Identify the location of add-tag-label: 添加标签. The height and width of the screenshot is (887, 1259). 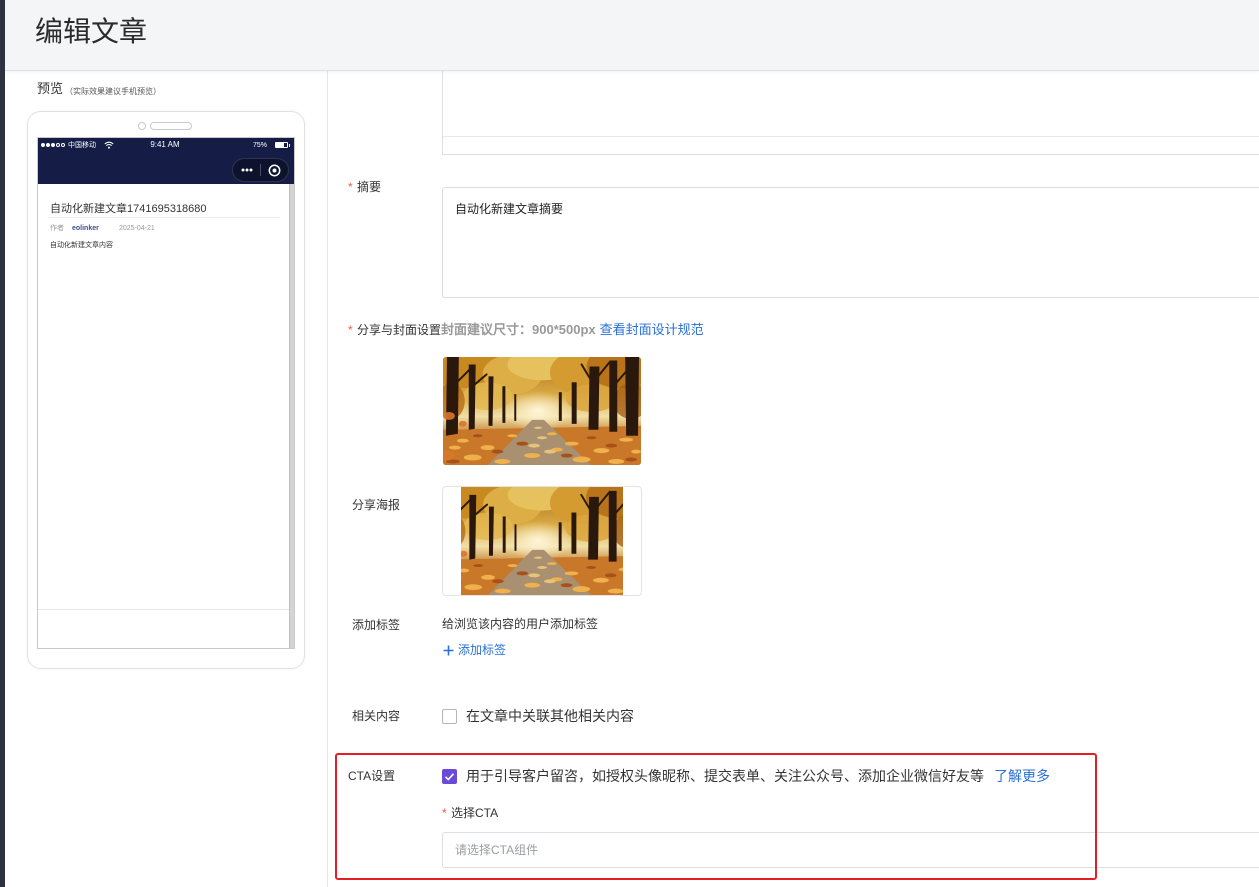
(482, 650).